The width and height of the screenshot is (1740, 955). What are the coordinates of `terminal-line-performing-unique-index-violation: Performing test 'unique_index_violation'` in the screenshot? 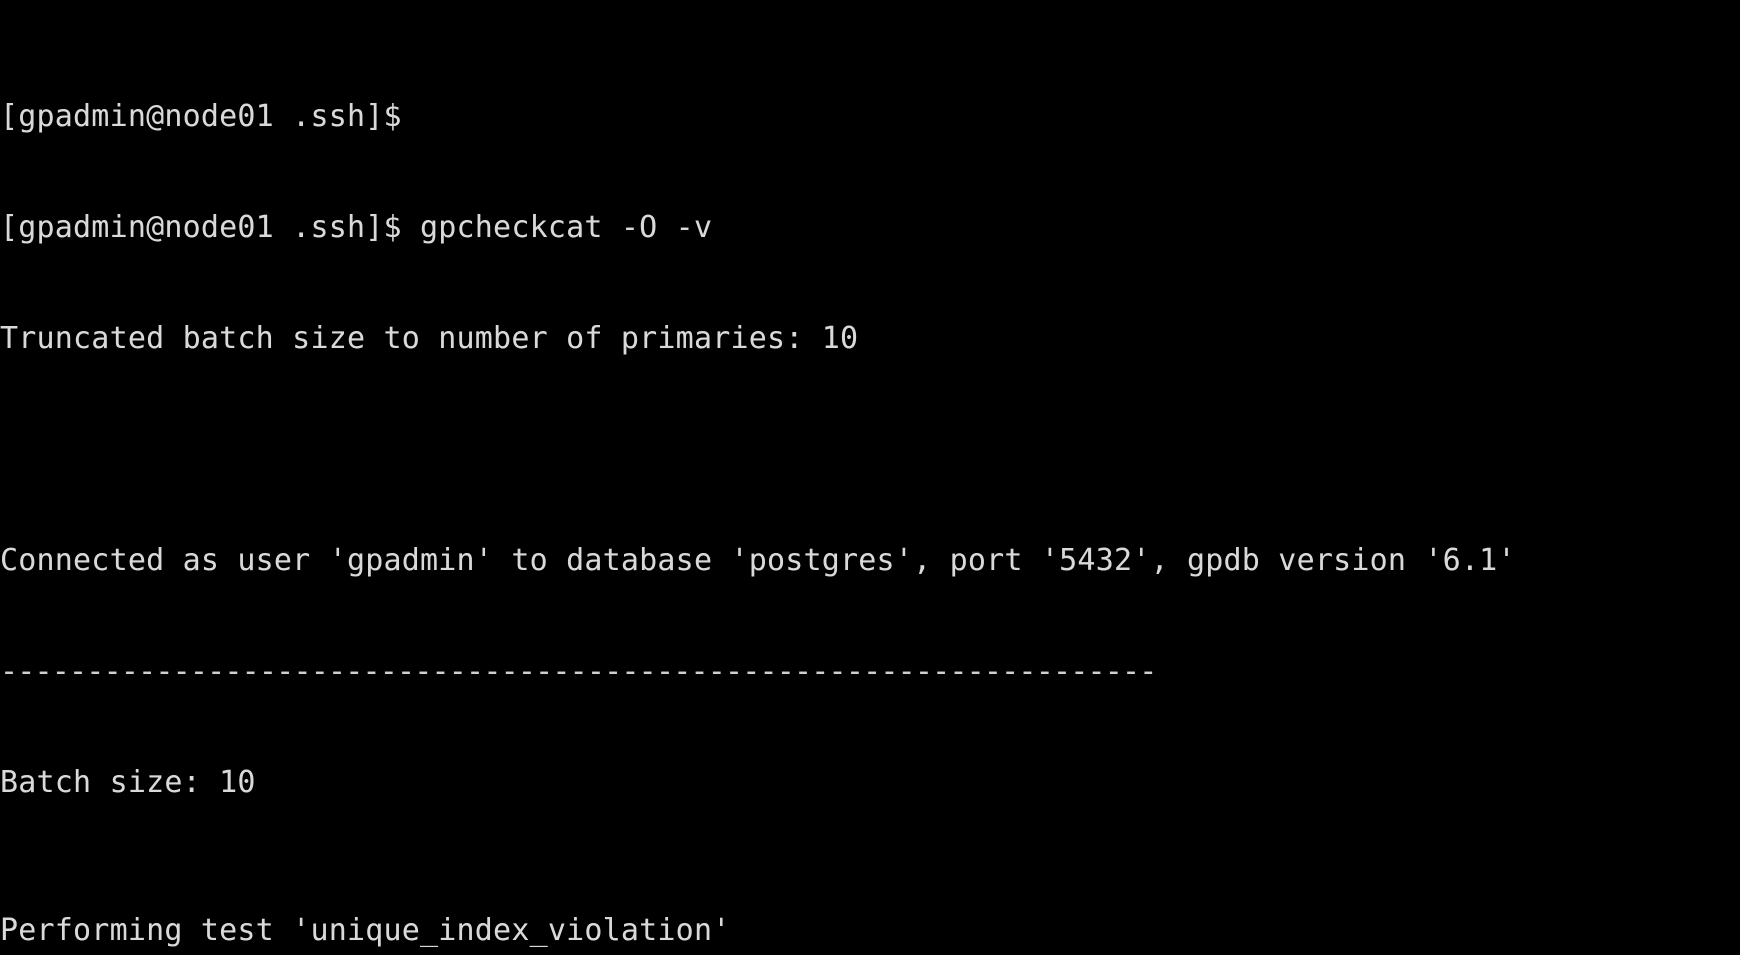 It's located at (365, 930).